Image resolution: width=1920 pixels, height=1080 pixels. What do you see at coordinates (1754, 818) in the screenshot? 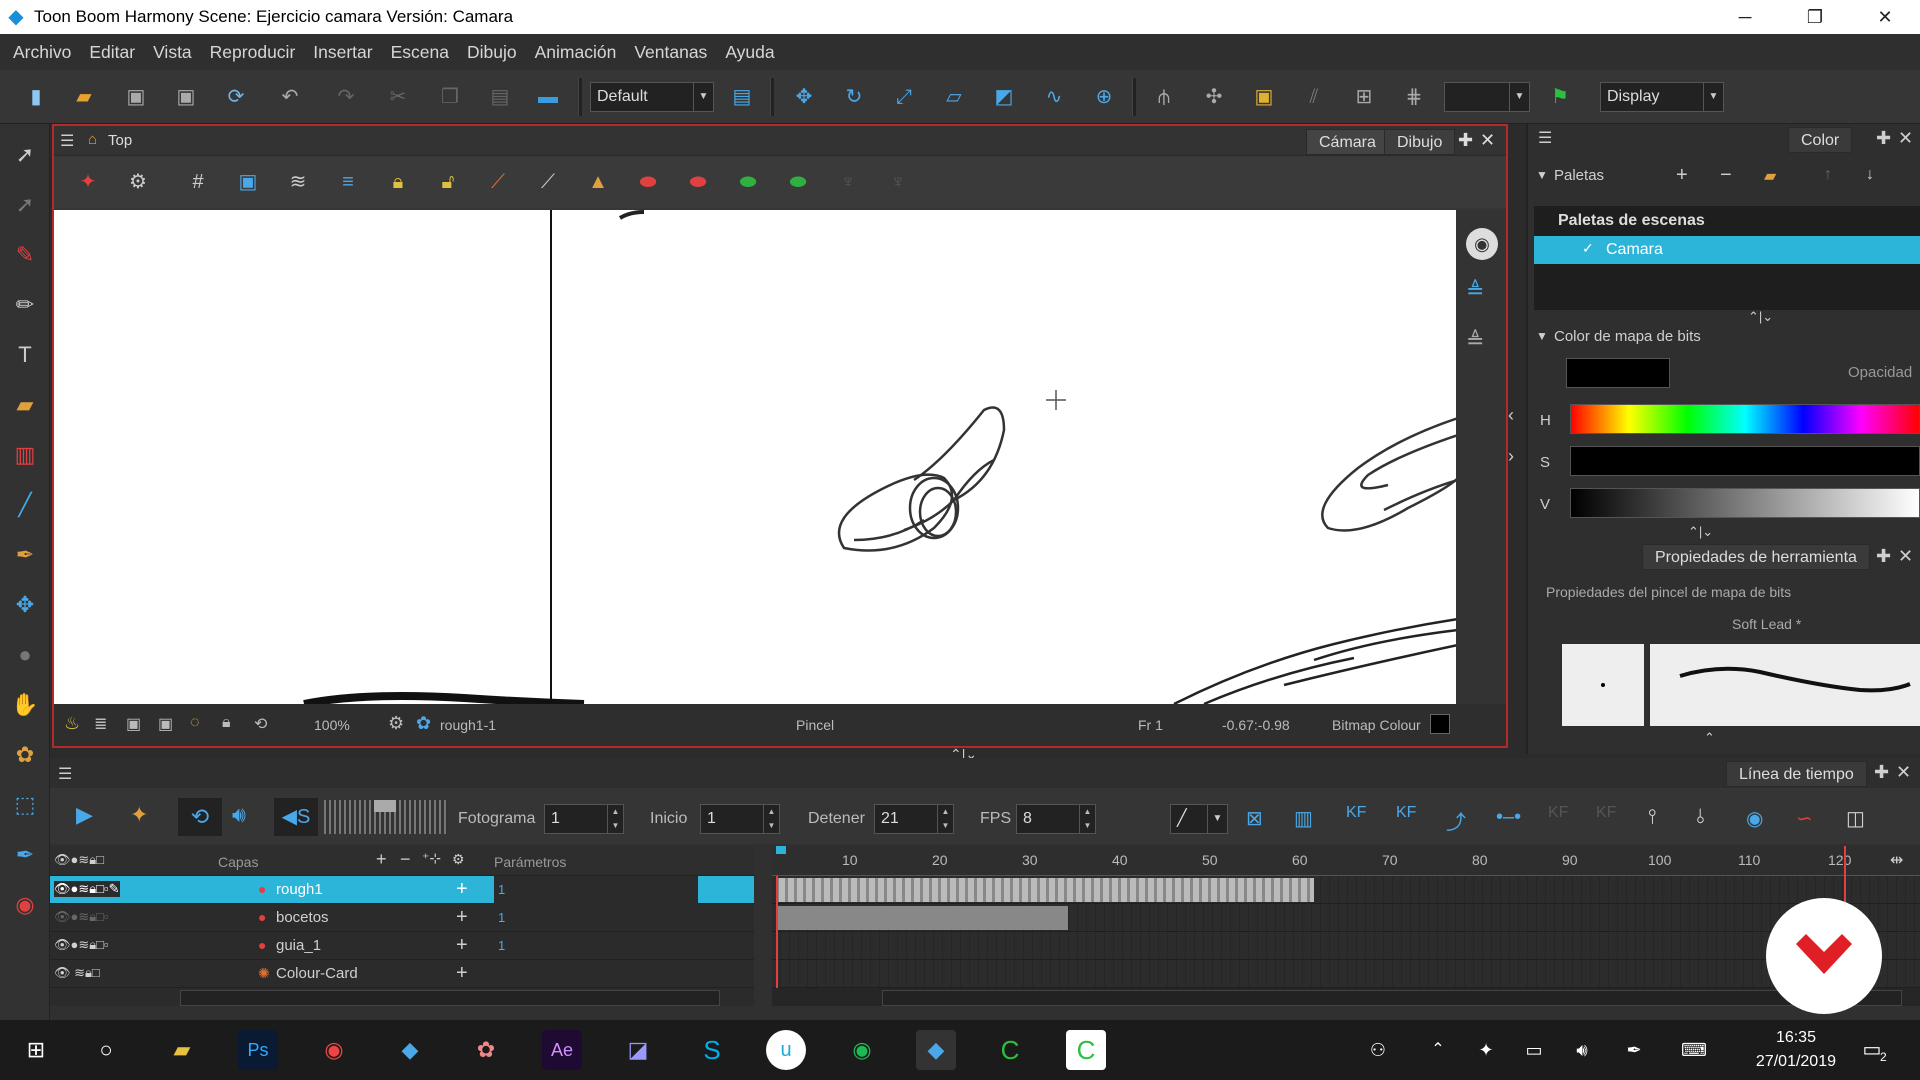
I see `onion-skin-icon: ◉` at bounding box center [1754, 818].